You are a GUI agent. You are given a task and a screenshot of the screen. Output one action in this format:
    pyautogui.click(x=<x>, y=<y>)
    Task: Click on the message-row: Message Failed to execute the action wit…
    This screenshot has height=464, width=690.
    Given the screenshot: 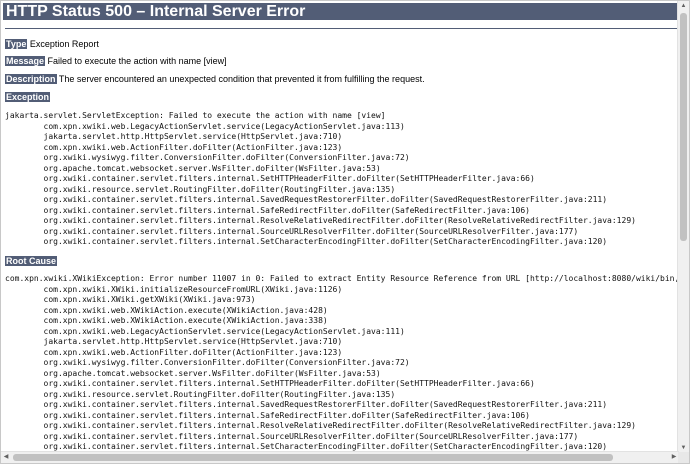 What is the action you would take?
    pyautogui.click(x=116, y=61)
    